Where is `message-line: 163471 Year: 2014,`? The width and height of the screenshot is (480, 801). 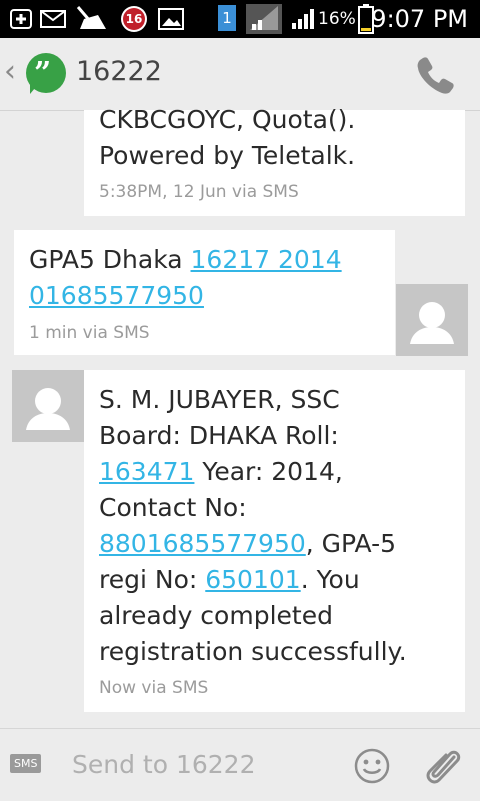 message-line: 163471 Year: 2014, is located at coordinates (221, 472).